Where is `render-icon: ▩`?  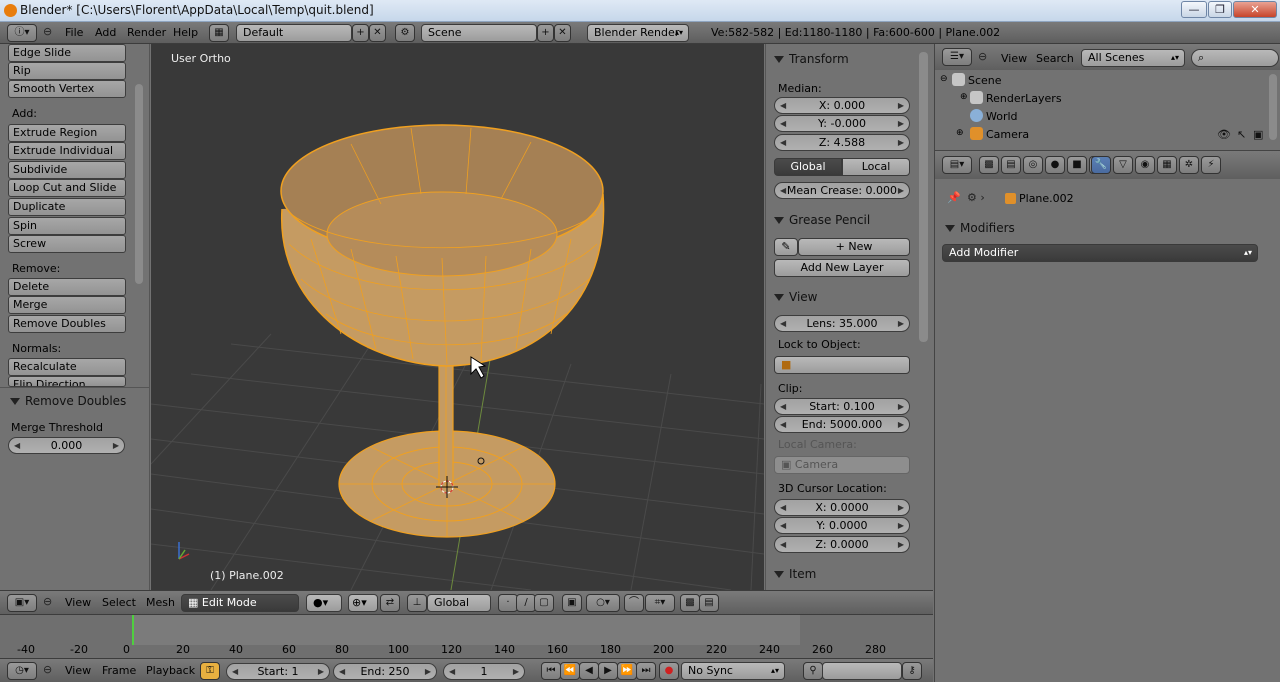 render-icon: ▩ is located at coordinates (690, 603).